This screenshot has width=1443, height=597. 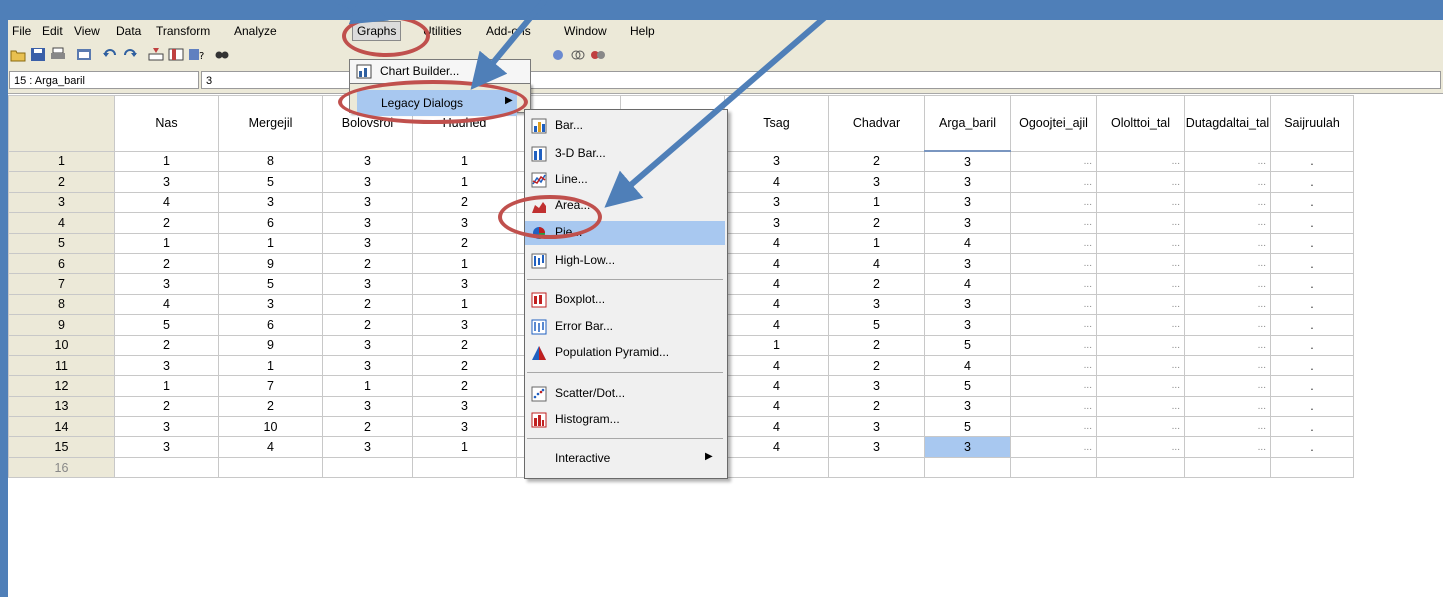 What do you see at coordinates (361, 12) in the screenshot?
I see `arrow-to-graphs` at bounding box center [361, 12].